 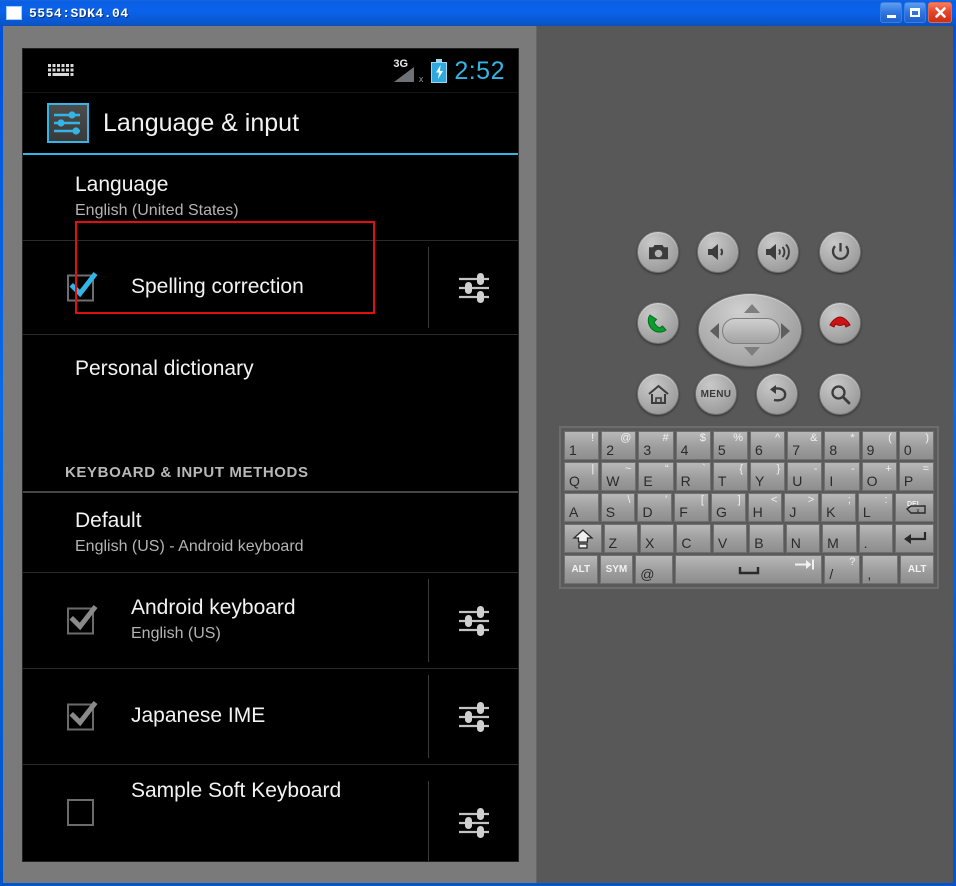 I want to click on dpad-up-icon, so click(x=752, y=308).